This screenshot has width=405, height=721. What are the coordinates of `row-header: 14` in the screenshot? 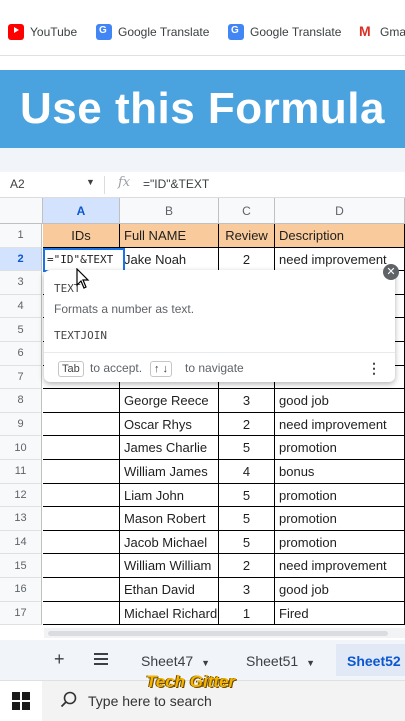 It's located at (21, 542).